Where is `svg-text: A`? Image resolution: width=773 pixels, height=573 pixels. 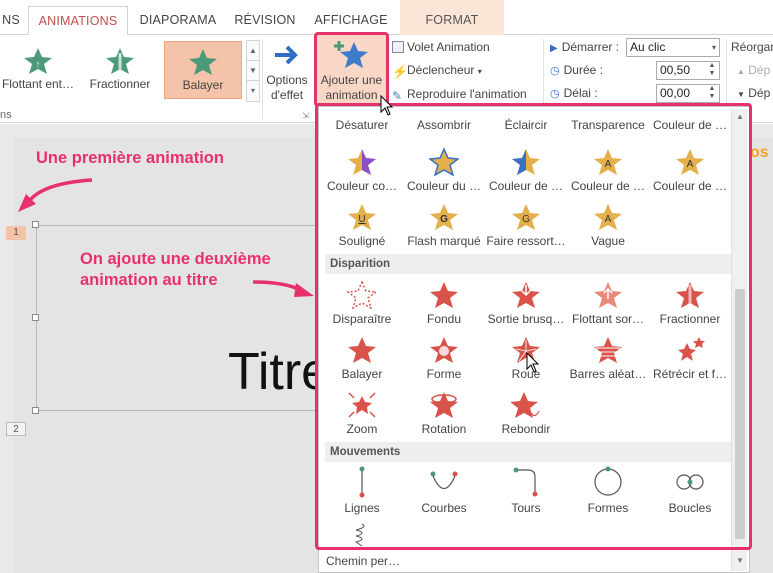 svg-text: A is located at coordinates (608, 164).